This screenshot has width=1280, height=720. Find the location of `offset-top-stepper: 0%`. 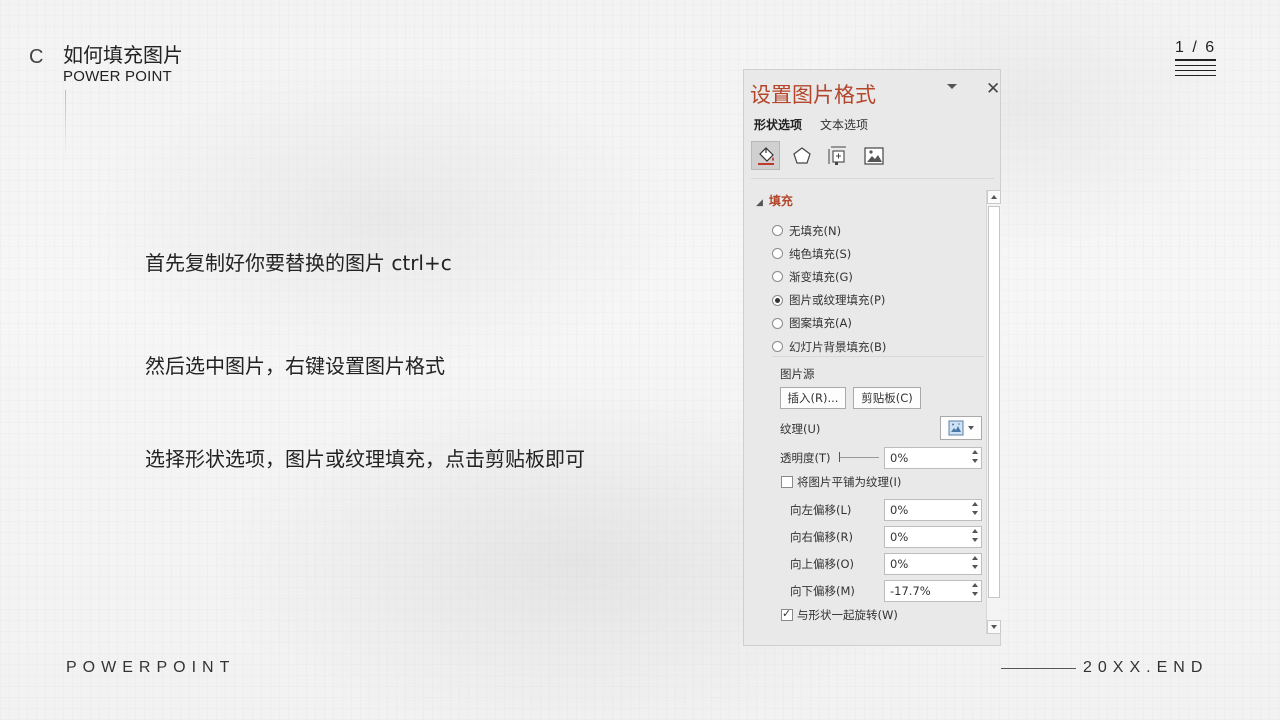

offset-top-stepper: 0% is located at coordinates (933, 564).